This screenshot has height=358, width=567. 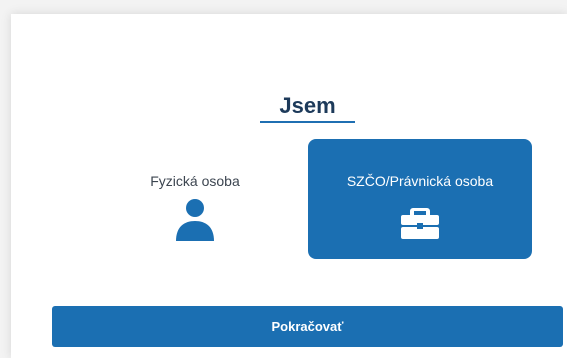 I want to click on option-legal-entity-label: SZČO/Právnická osoba, so click(x=420, y=181).